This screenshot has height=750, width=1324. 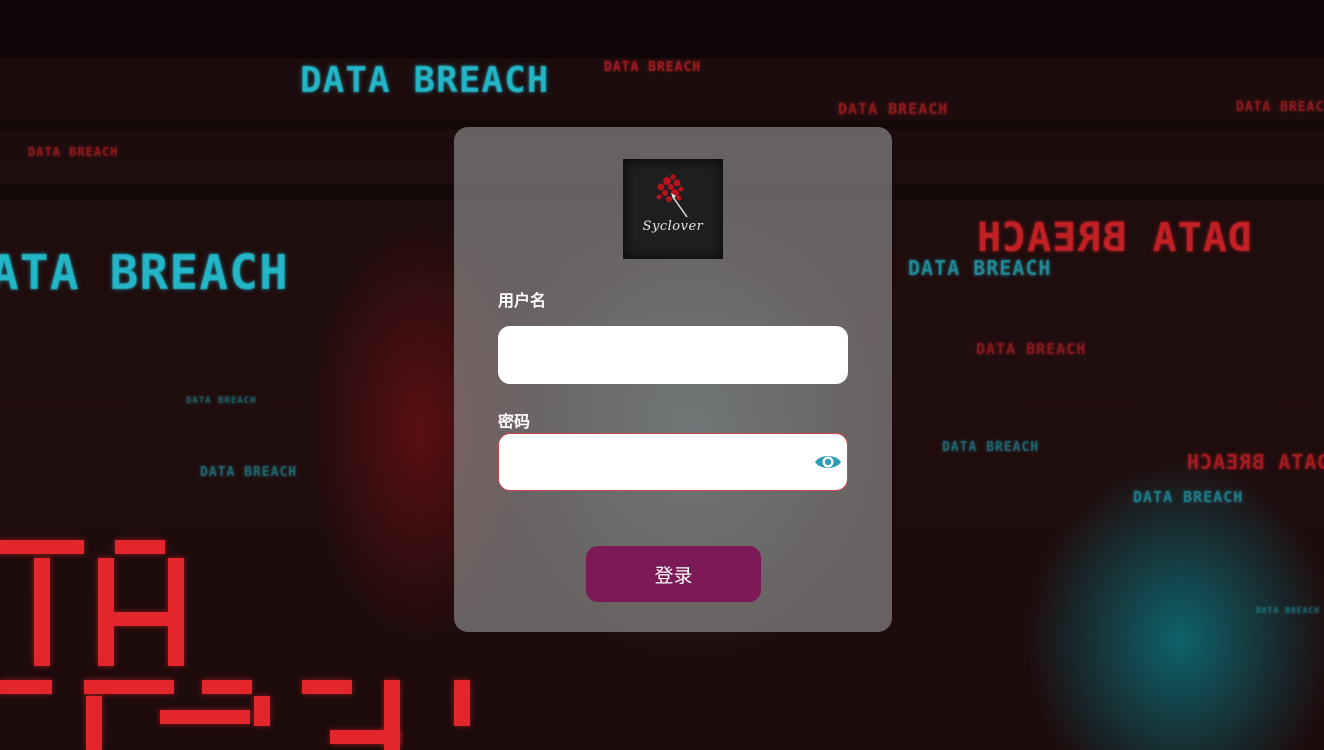 What do you see at coordinates (673, 574) in the screenshot?
I see `login-button: 登录` at bounding box center [673, 574].